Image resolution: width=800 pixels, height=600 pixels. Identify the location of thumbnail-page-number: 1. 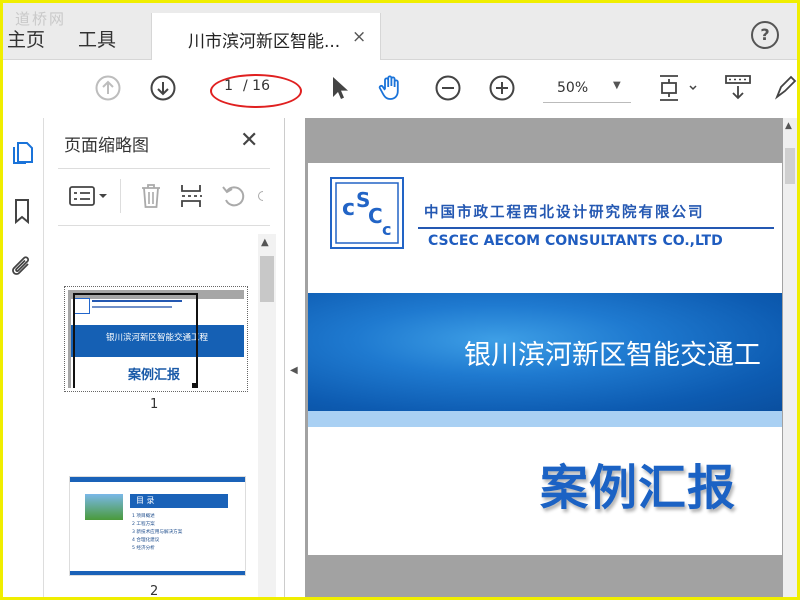
(154, 404).